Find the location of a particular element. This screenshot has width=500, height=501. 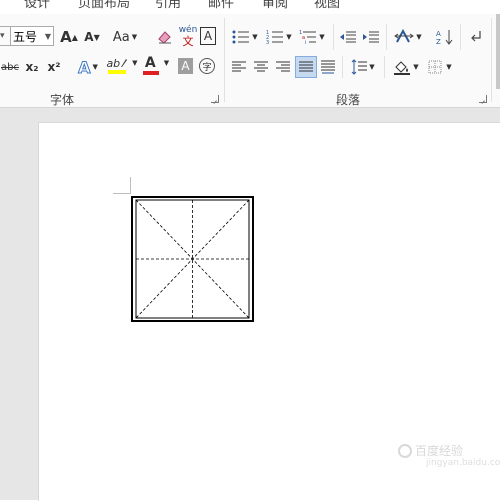

eraser-icon is located at coordinates (164, 37).